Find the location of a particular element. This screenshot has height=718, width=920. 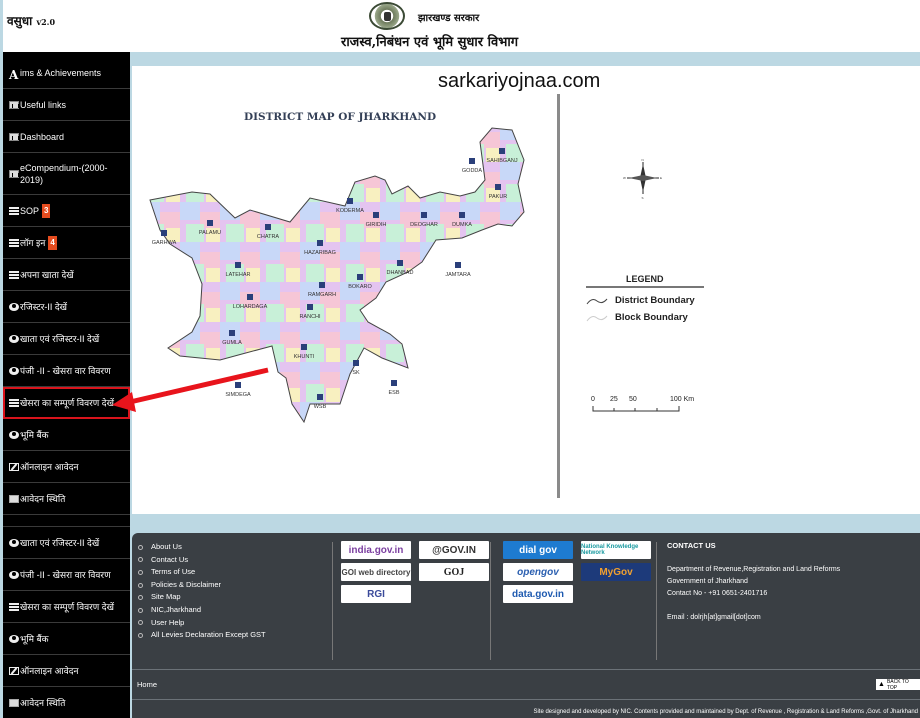

sidebar-item: Aims & Achievements is located at coordinates (66, 73).